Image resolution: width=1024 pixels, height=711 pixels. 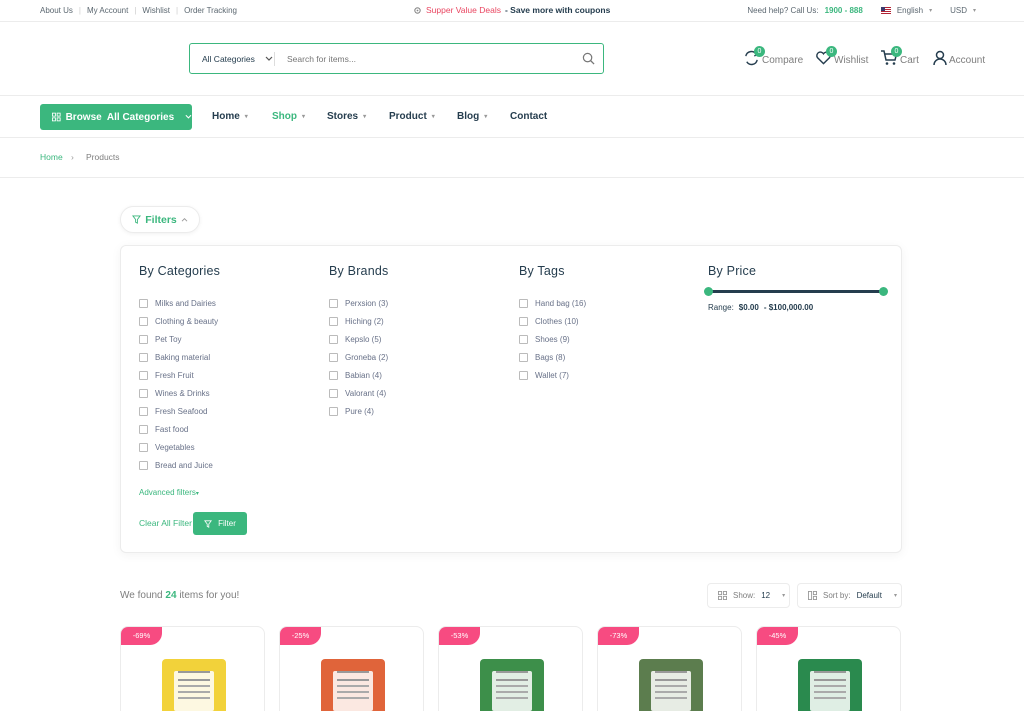 What do you see at coordinates (885, 10) in the screenshot?
I see `us-flag-icon` at bounding box center [885, 10].